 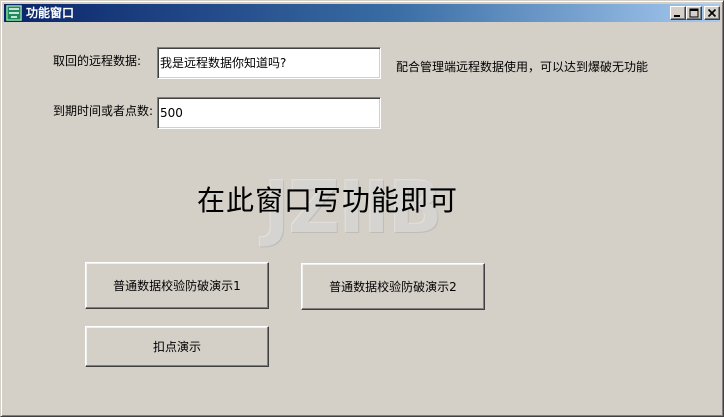 I want to click on demo1-button: 普通数据校验防破演示1, so click(x=177, y=285).